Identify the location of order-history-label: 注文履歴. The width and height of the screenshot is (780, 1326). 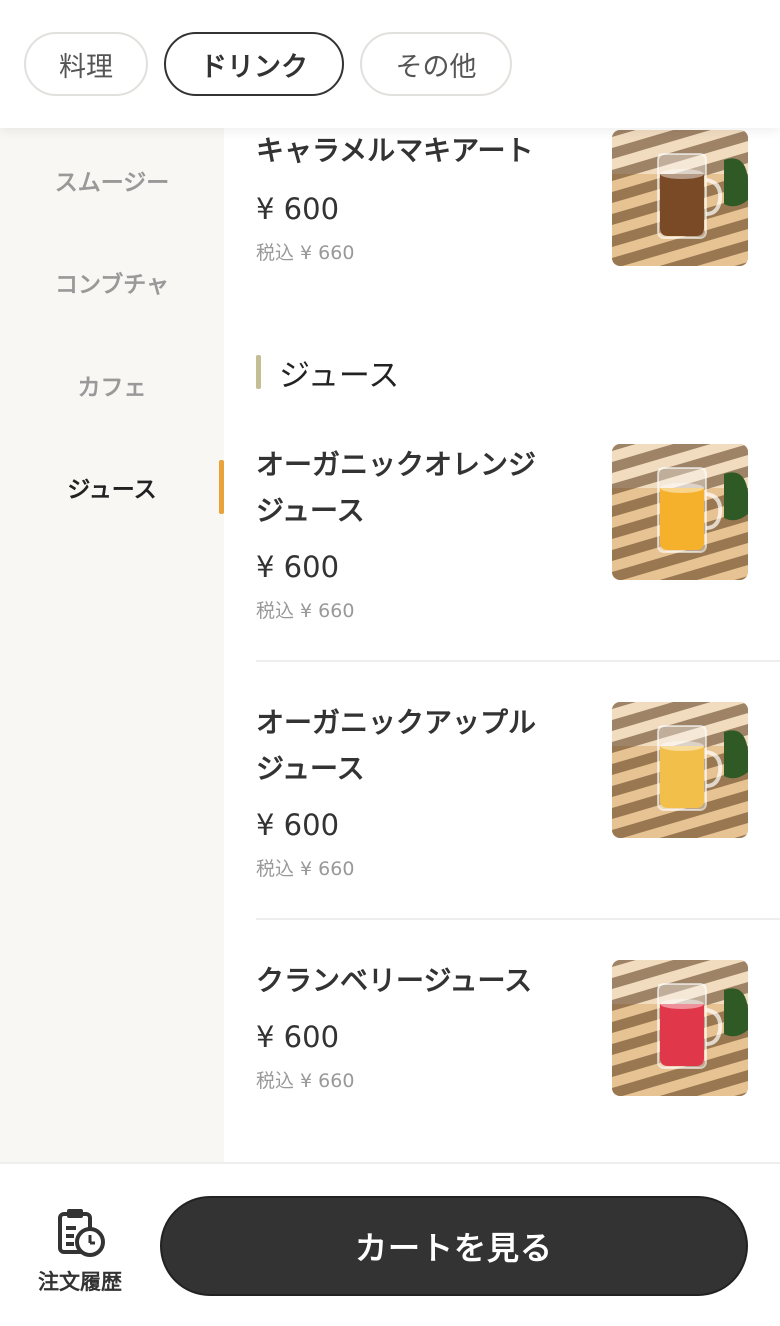
(80, 1282).